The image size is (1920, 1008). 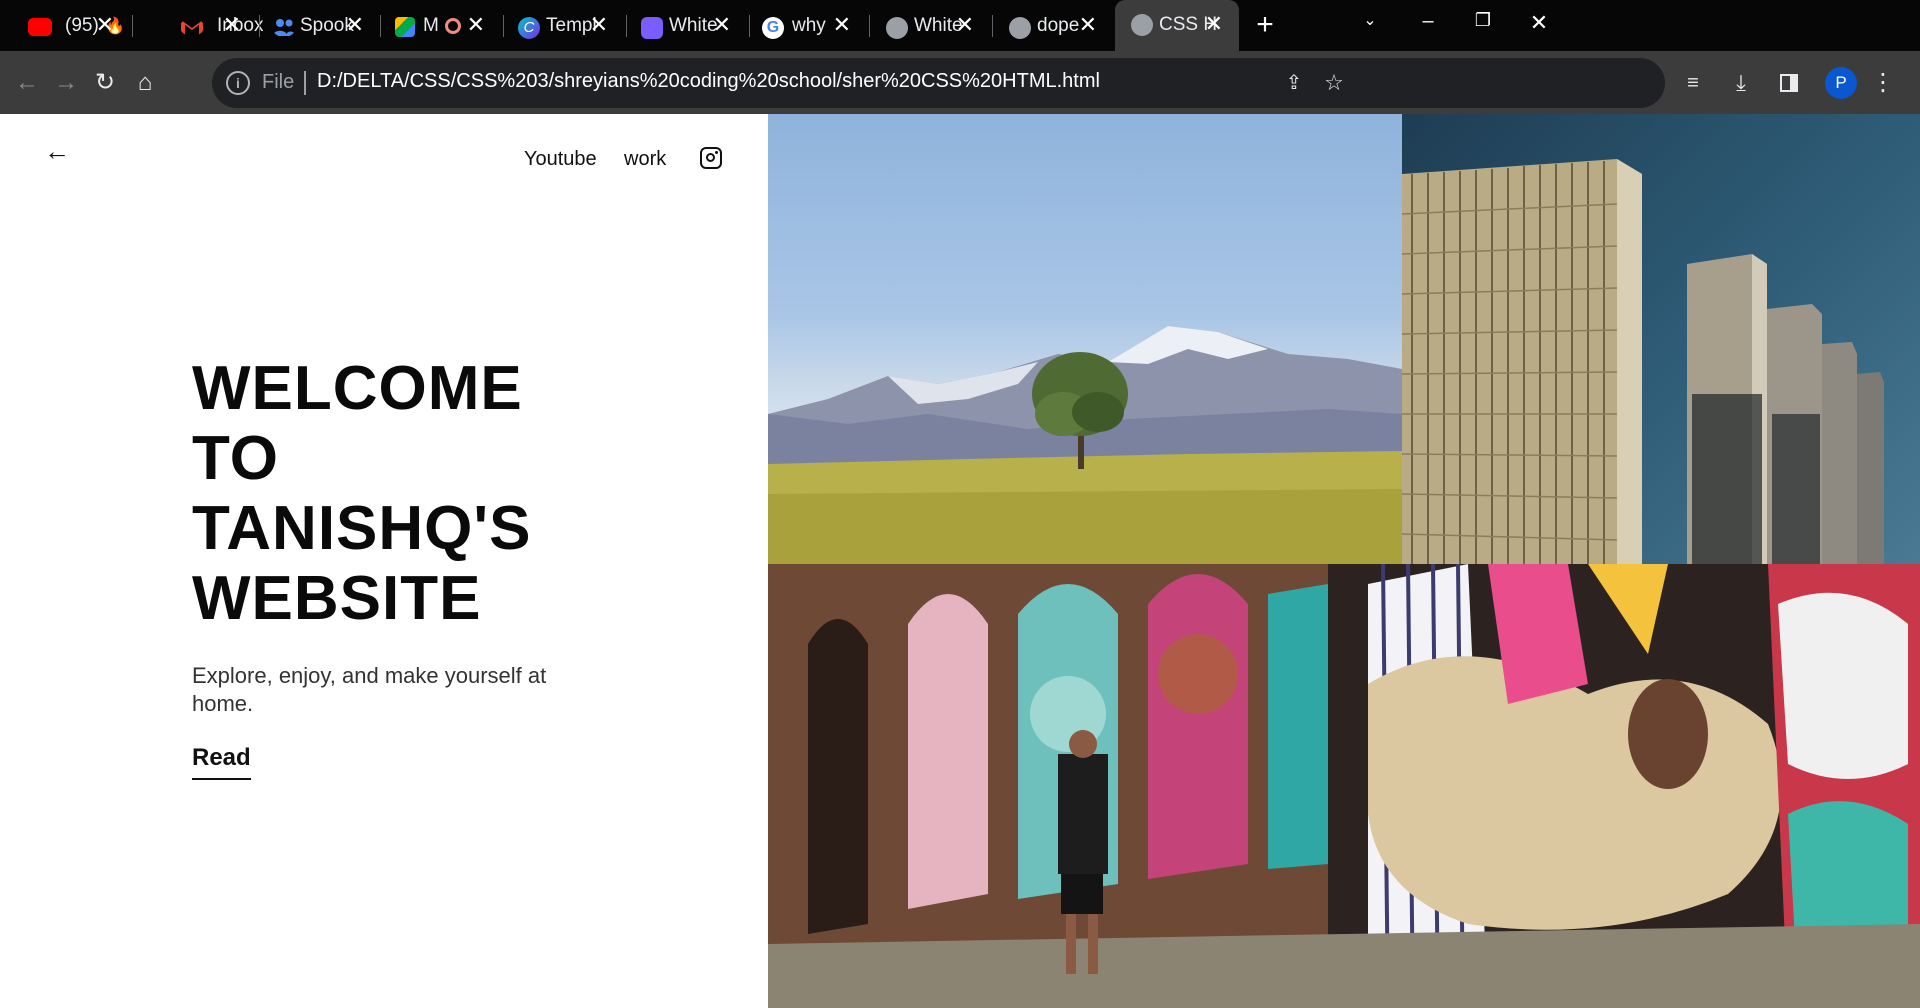 What do you see at coordinates (57, 151) in the screenshot?
I see `back-arrow-icon: ←` at bounding box center [57, 151].